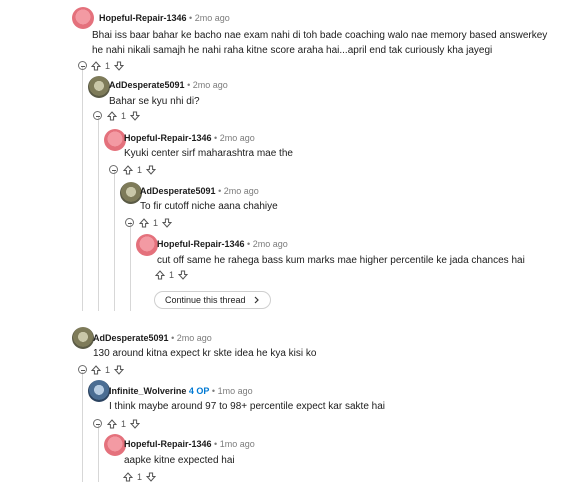  I want to click on op-badge: 4 OP, so click(199, 391).